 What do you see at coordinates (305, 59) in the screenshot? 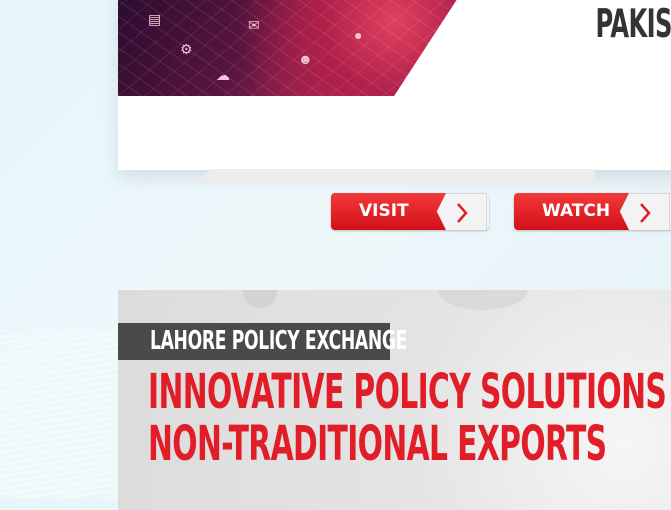
I see `user-icon: ☻` at bounding box center [305, 59].